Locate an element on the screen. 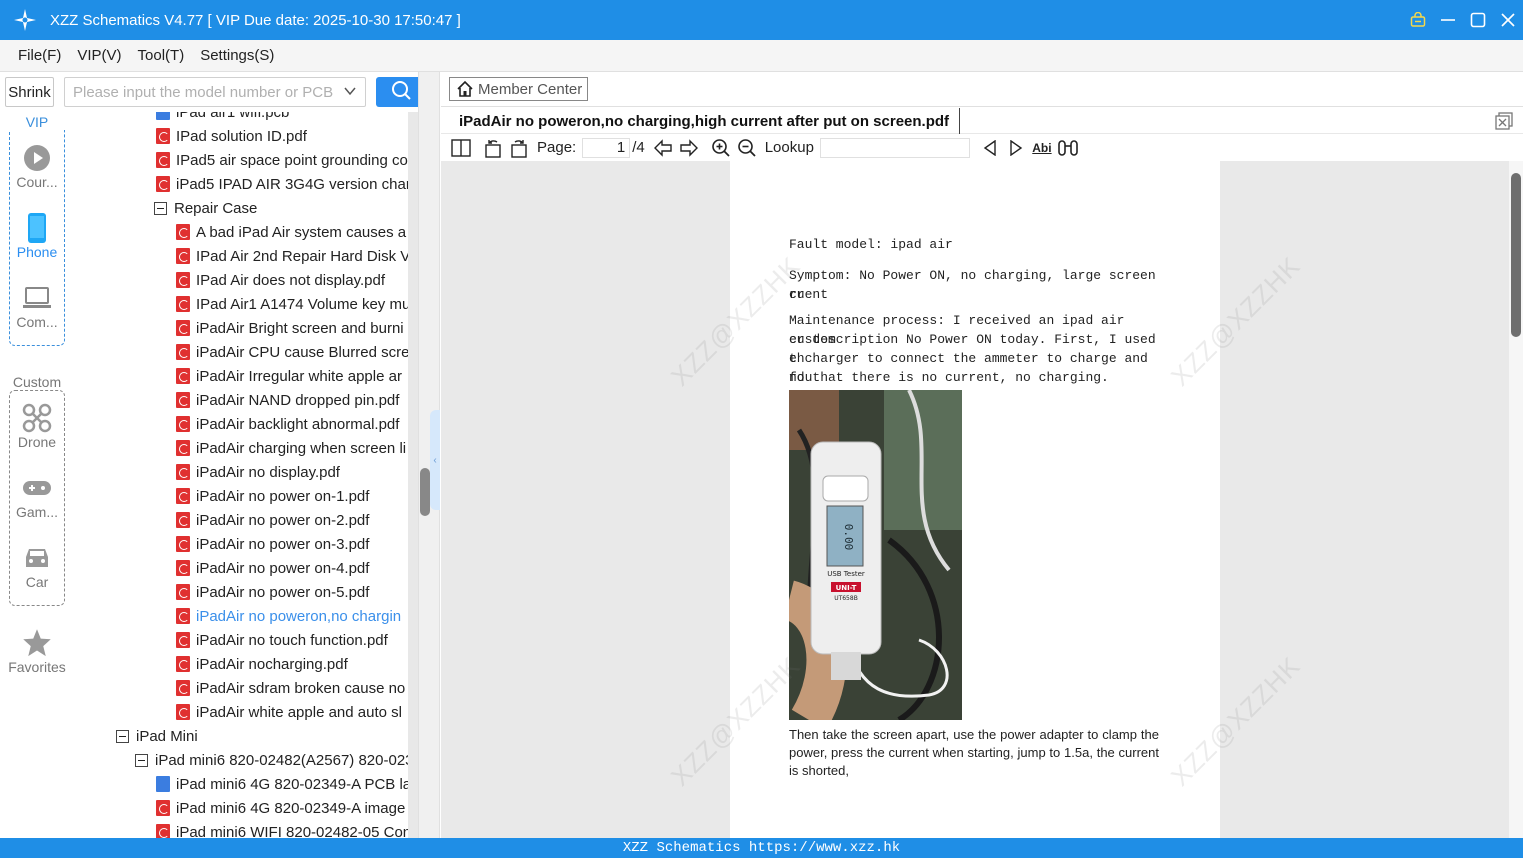 This screenshot has width=1523, height=858. tree-file: iPadAir no power on-5.pdf is located at coordinates (272, 592).